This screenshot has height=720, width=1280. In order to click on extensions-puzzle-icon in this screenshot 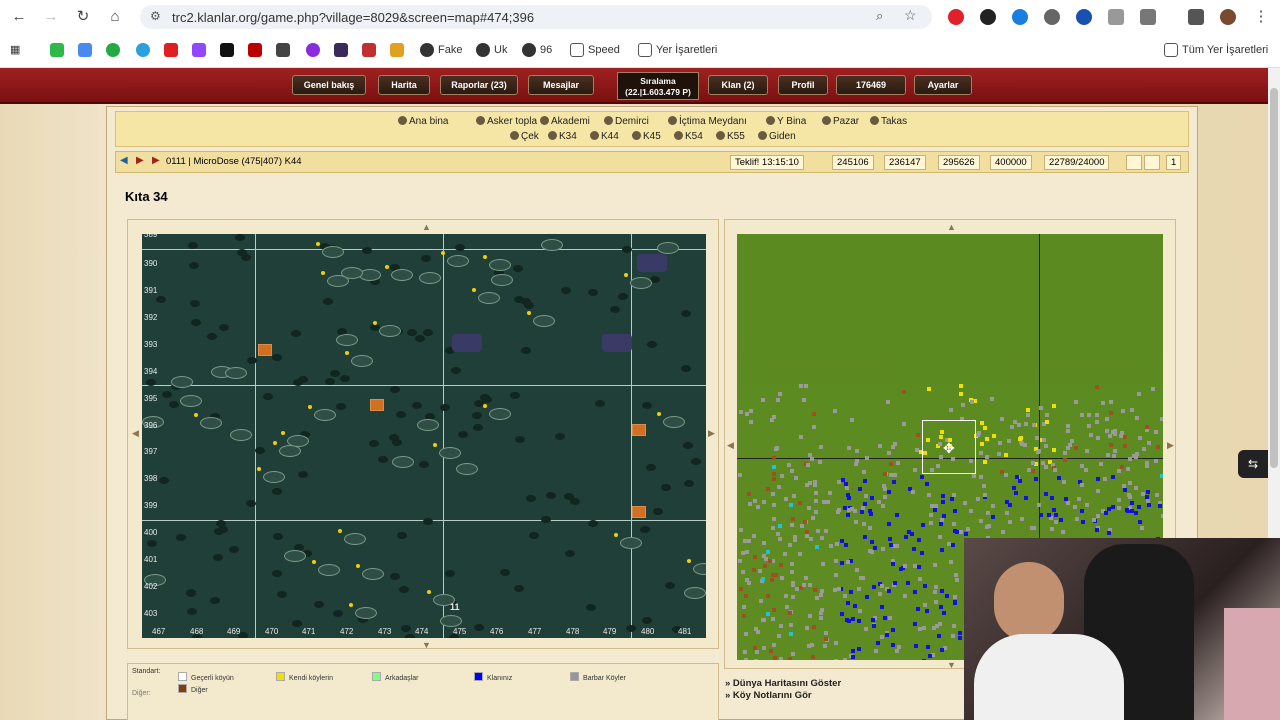, I will do `click(1148, 17)`.